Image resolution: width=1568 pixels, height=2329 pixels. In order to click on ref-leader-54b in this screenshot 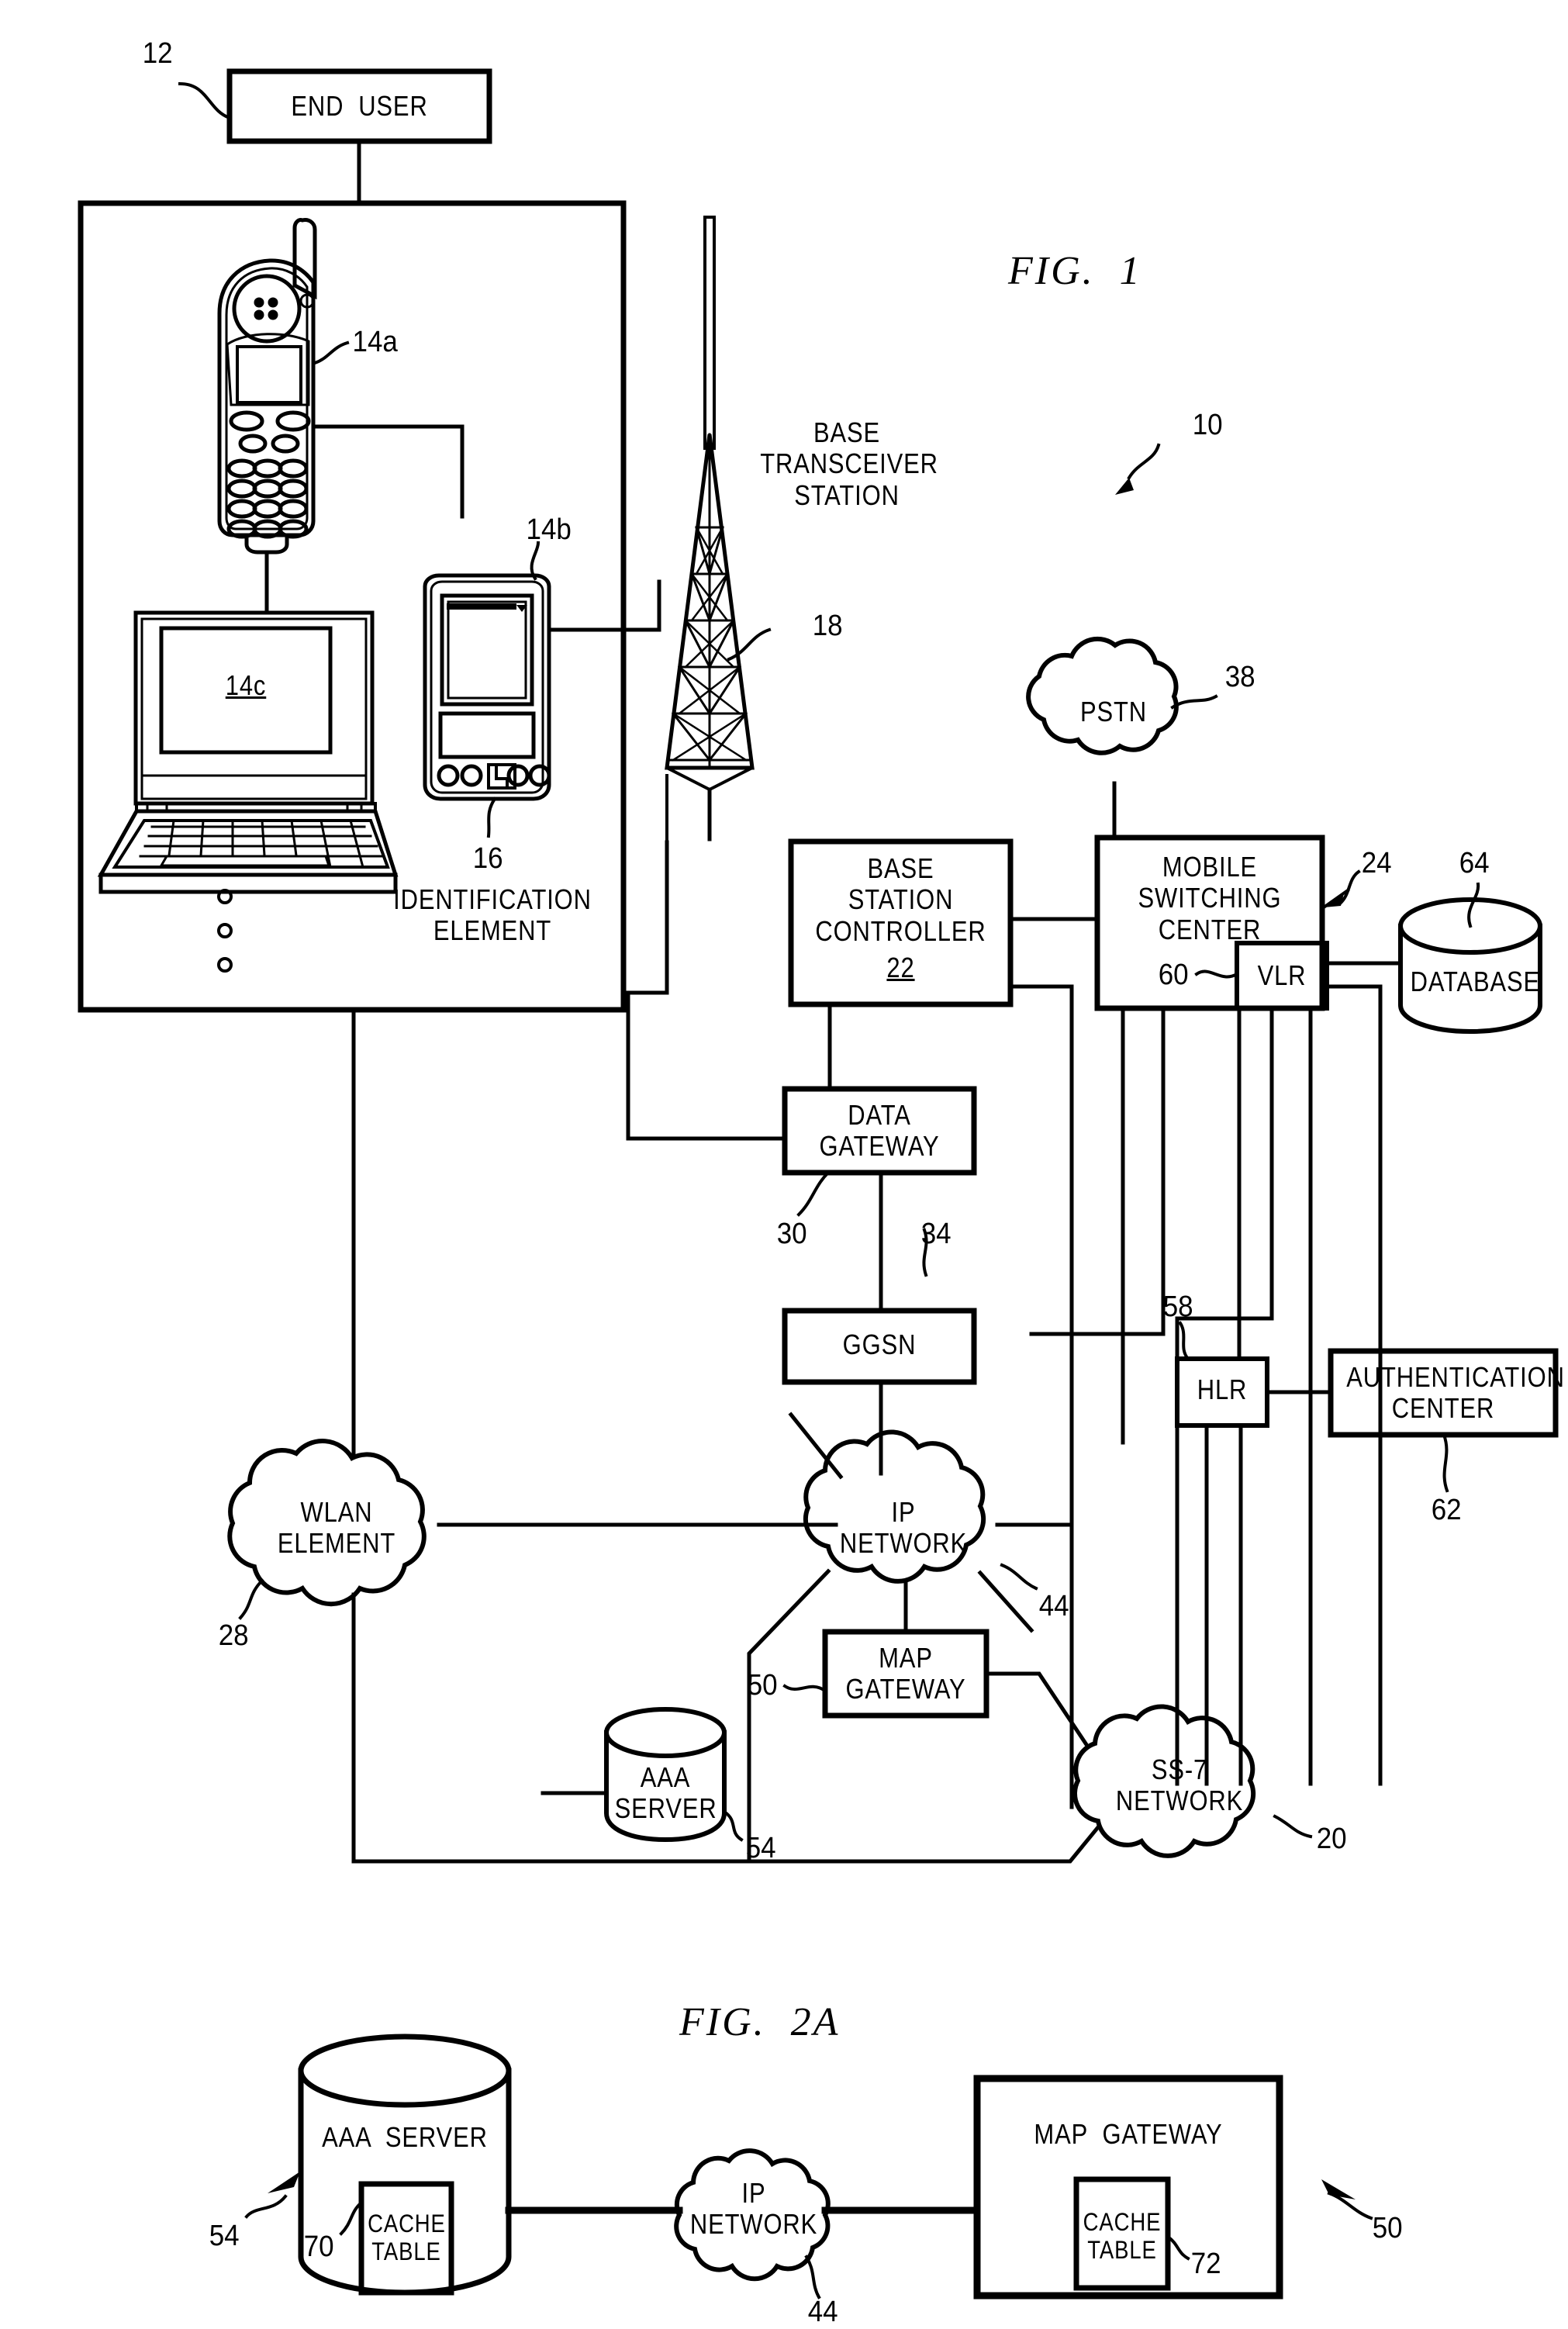, I will do `click(266, 2206)`.